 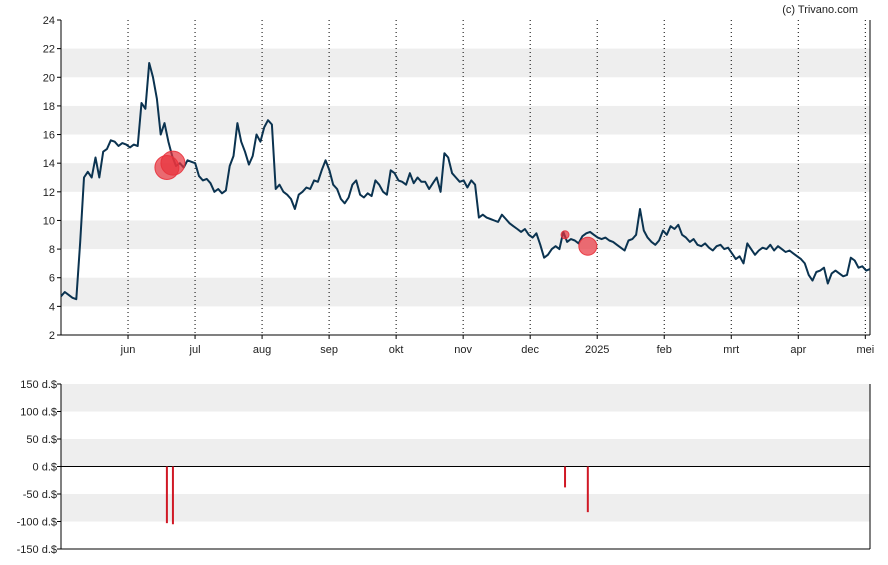 I want to click on y-tick-label: 4, so click(x=52, y=307).